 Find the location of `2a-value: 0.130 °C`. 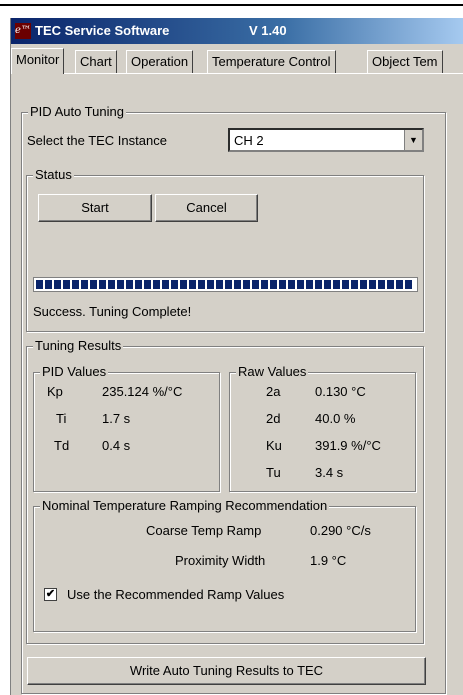

2a-value: 0.130 °C is located at coordinates (340, 391).